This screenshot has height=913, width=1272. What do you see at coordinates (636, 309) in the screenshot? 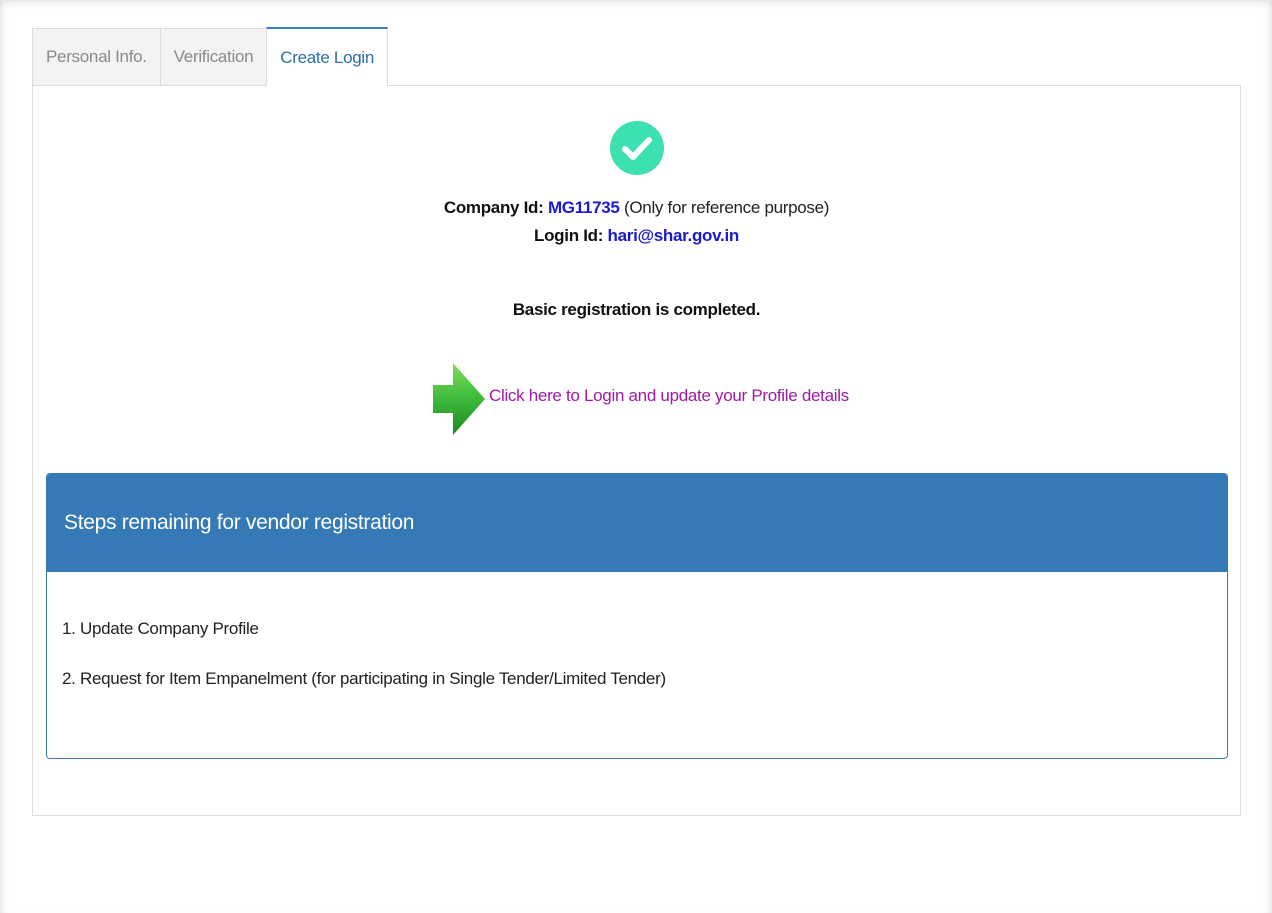
I see `registration-message: Basic registration is completed.` at bounding box center [636, 309].